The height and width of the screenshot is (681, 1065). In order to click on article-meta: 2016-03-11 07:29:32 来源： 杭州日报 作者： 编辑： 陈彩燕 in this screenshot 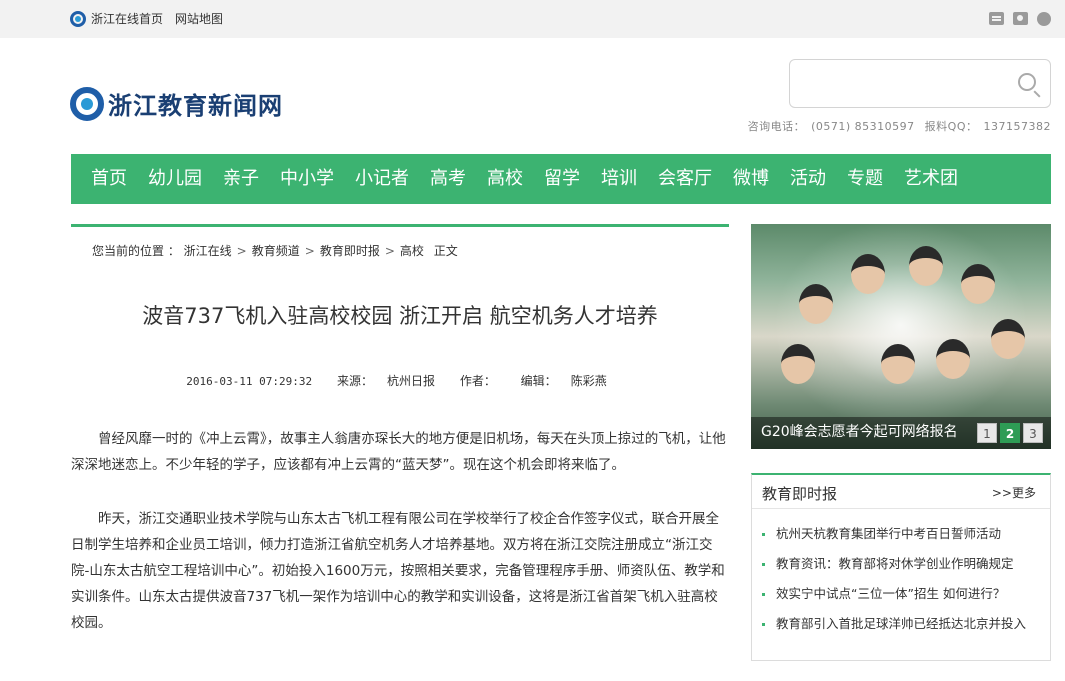, I will do `click(400, 380)`.